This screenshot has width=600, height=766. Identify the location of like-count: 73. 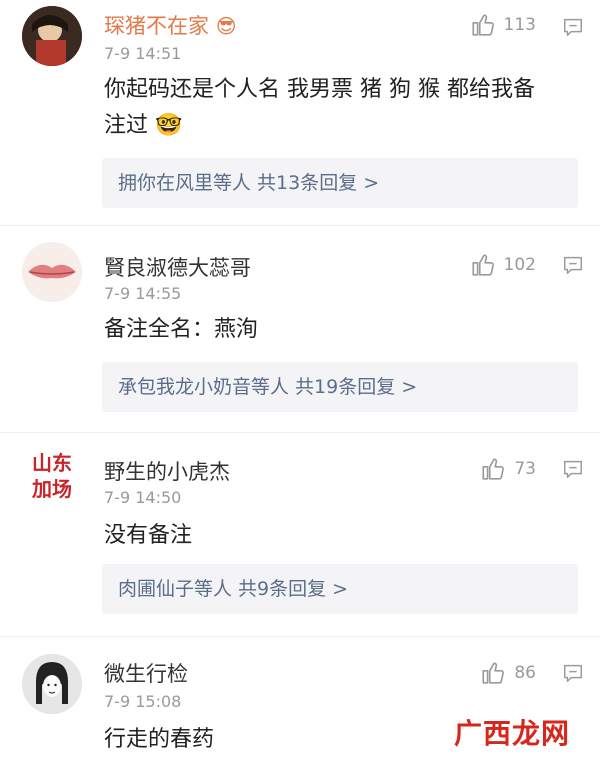
(525, 469).